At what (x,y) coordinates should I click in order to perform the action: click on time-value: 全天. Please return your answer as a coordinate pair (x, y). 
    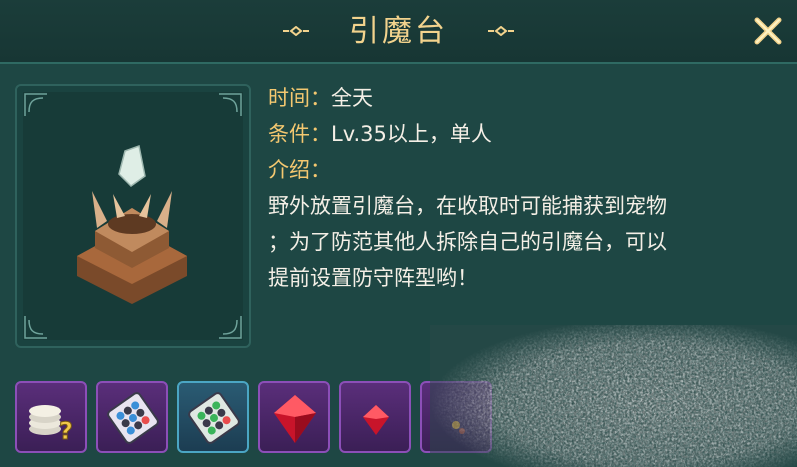
    Looking at the image, I should click on (352, 98).